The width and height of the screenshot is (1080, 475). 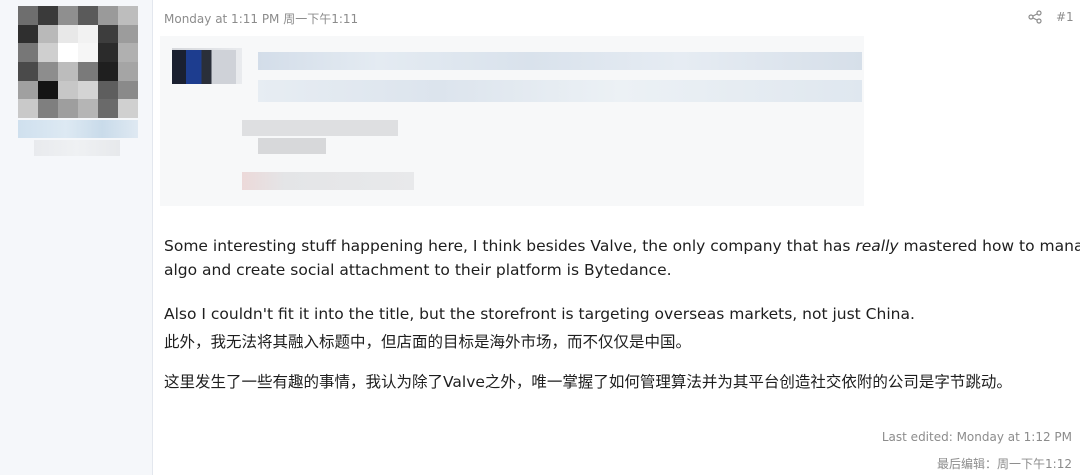 What do you see at coordinates (292, 146) in the screenshot?
I see `embed-line2-blur` at bounding box center [292, 146].